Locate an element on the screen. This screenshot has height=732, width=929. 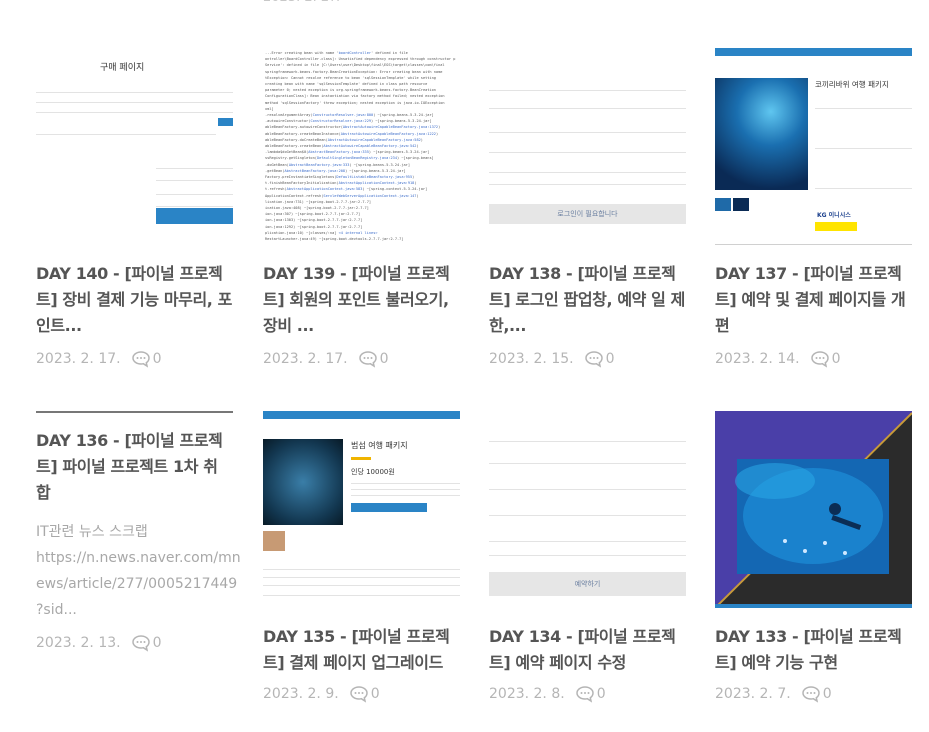
post-date: 2023. 2. 9. is located at coordinates (301, 694).